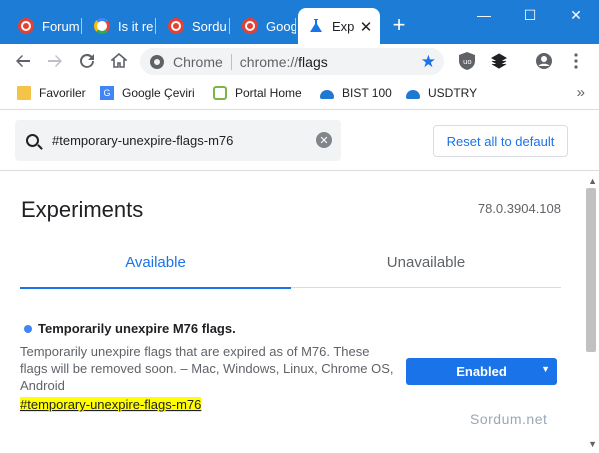 Image resolution: width=599 pixels, height=453 pixels. I want to click on version-label: 78.0.3904.108, so click(519, 208).